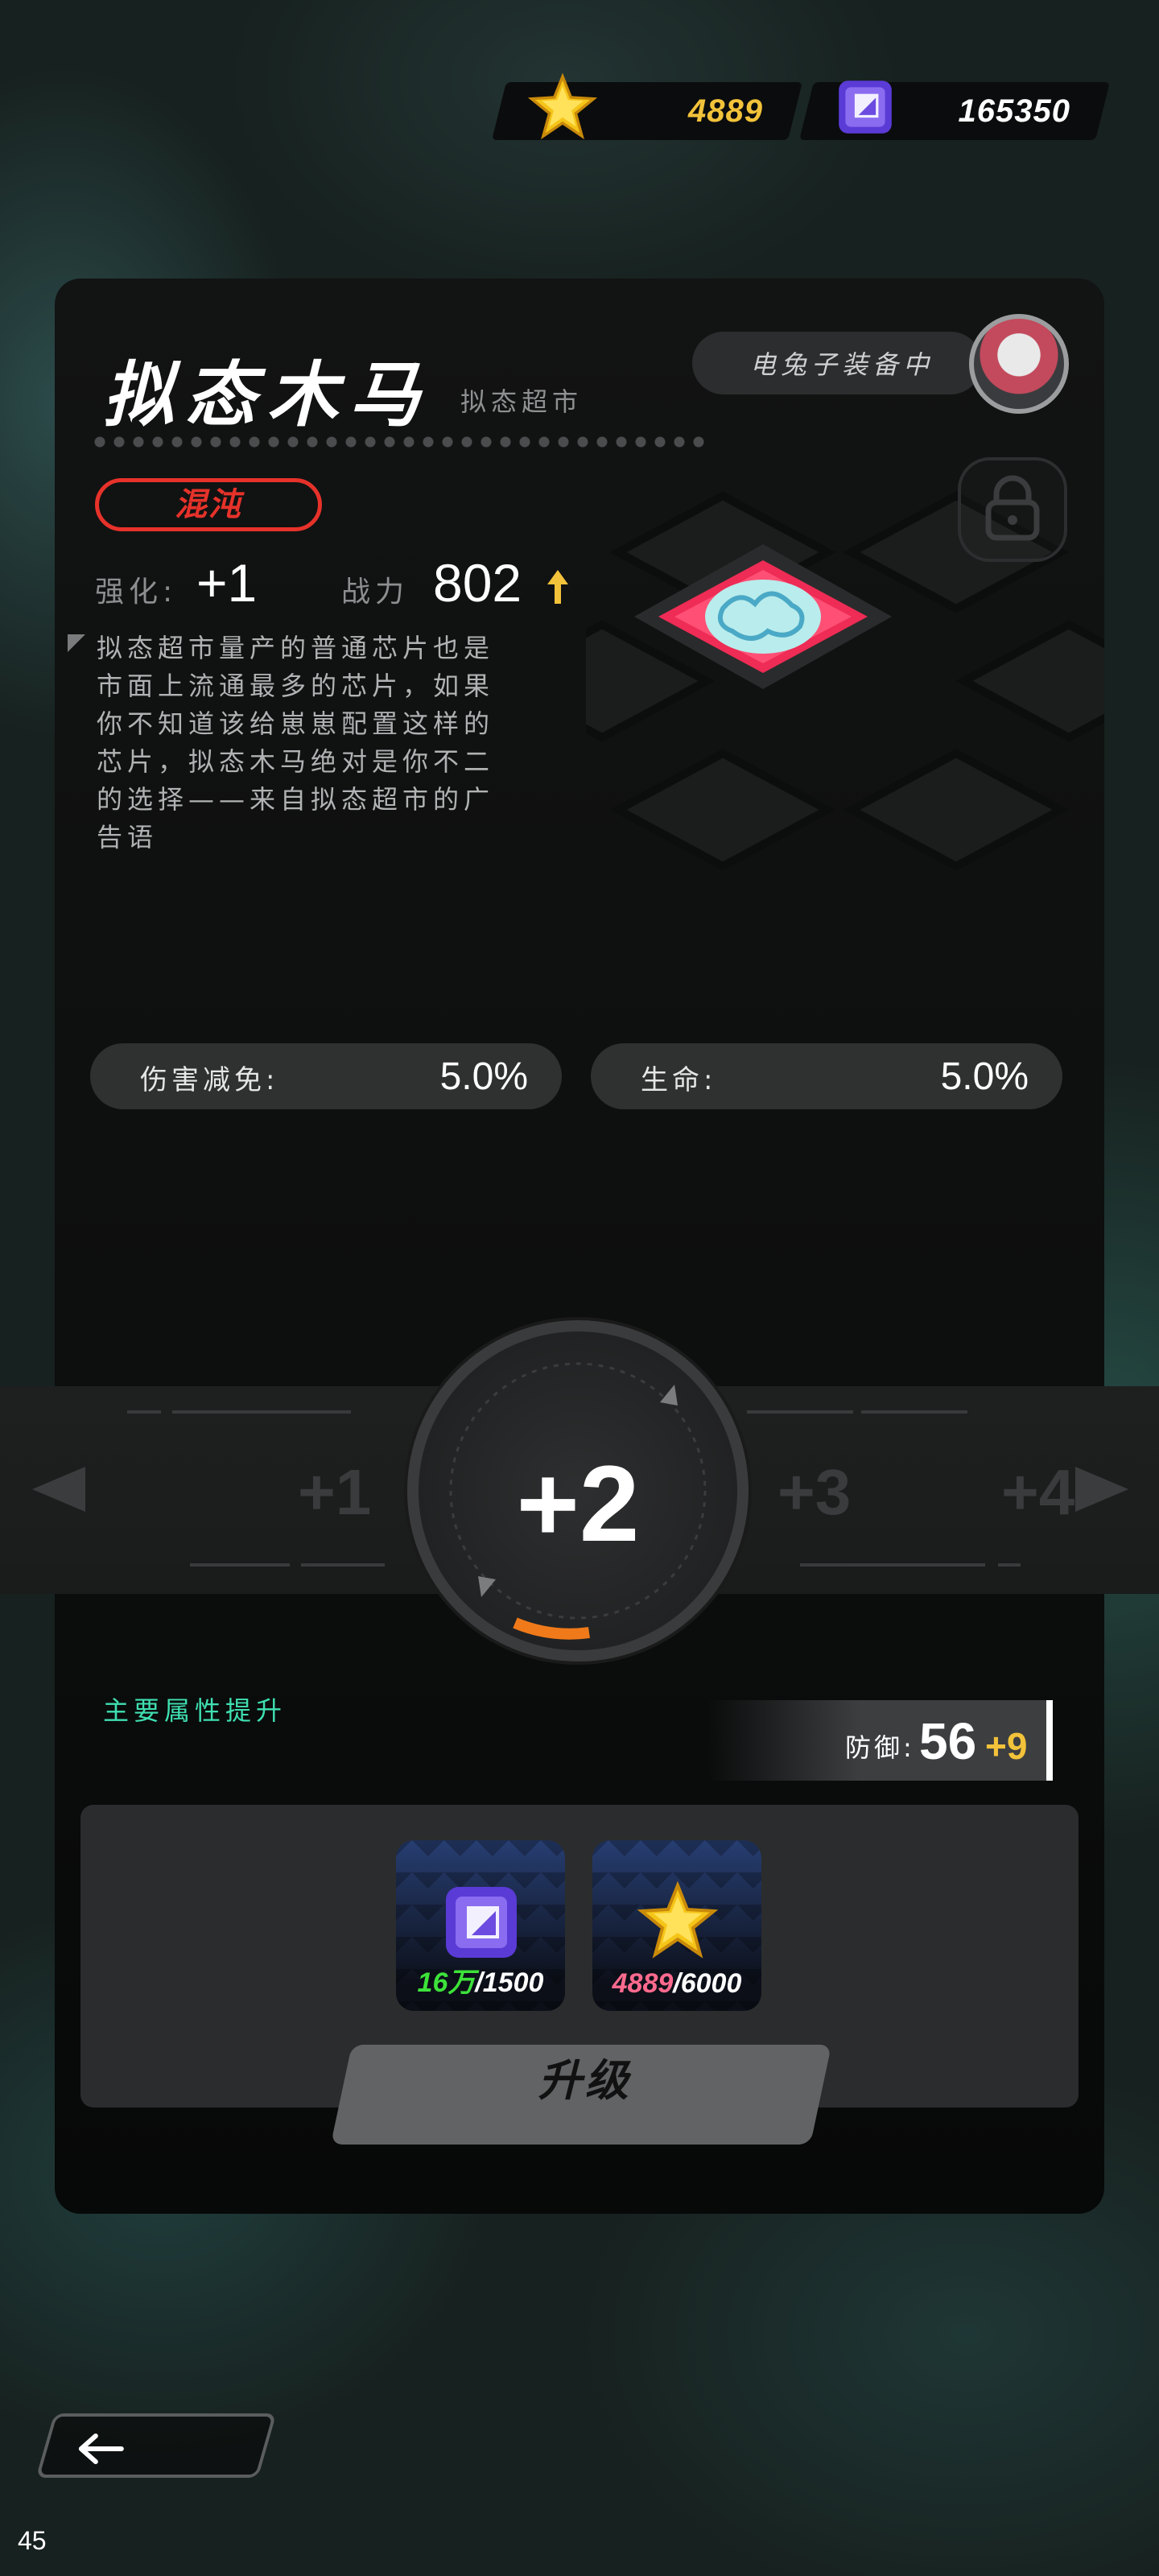  Describe the element at coordinates (334, 1492) in the screenshot. I see `level-option-prev: +1` at that location.